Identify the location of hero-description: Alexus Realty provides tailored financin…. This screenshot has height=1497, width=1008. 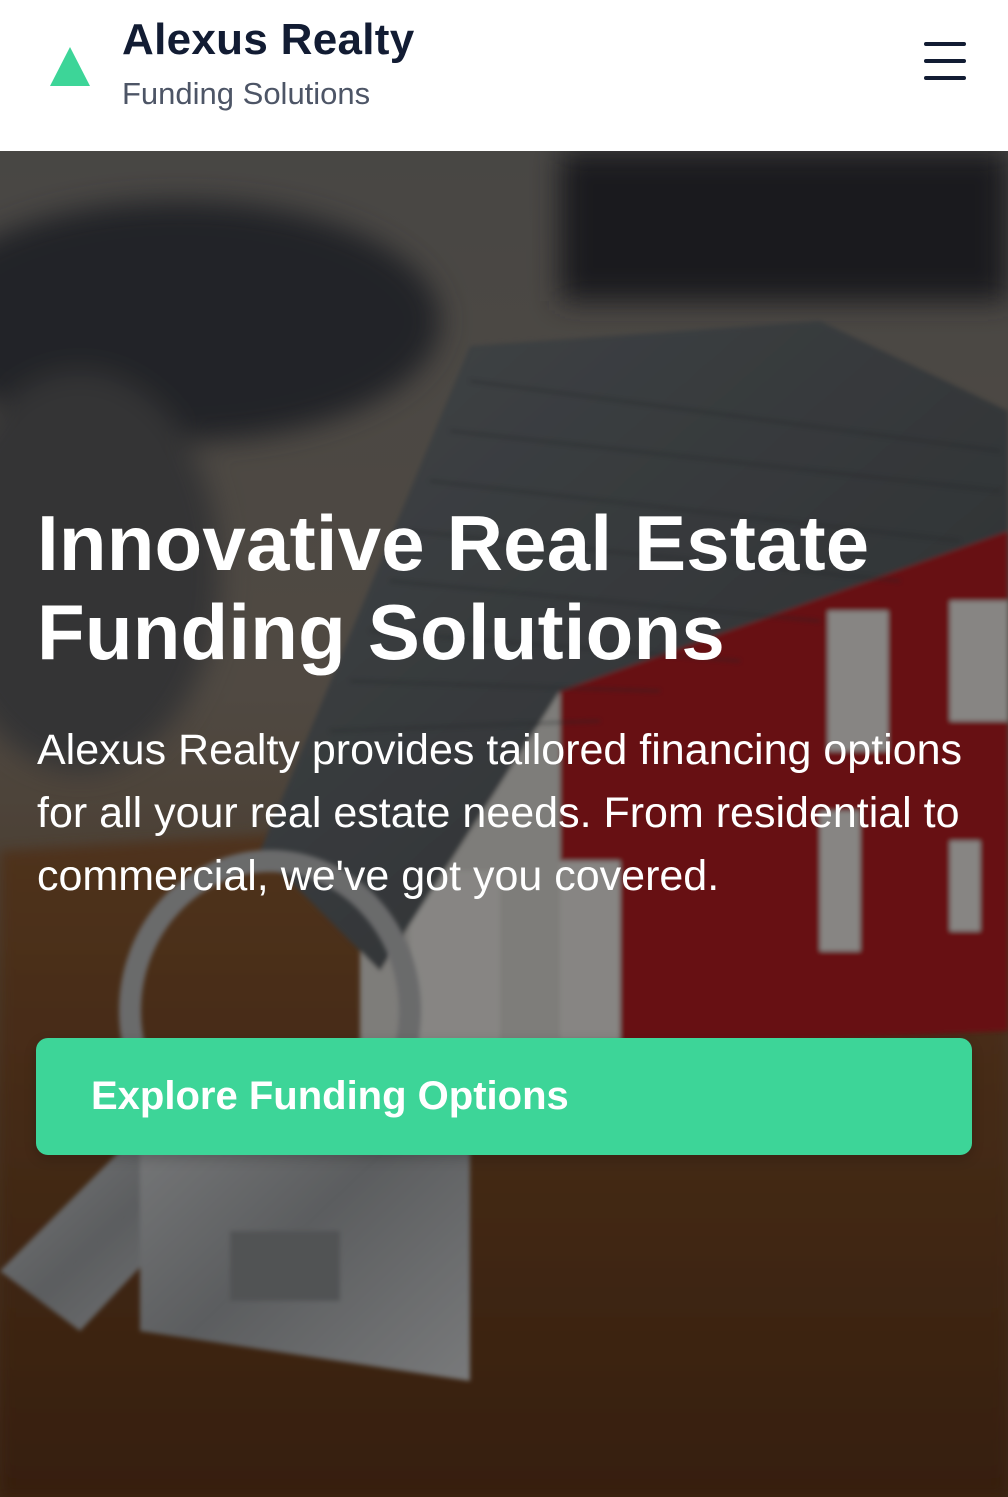
(500, 813).